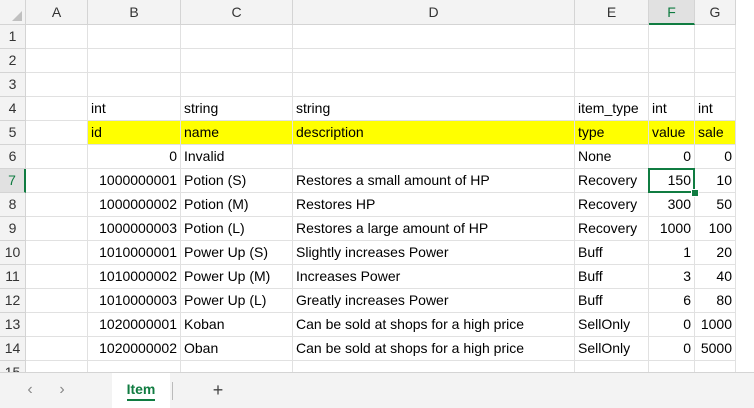 The height and width of the screenshot is (408, 754). I want to click on cell-a10, so click(57, 253).